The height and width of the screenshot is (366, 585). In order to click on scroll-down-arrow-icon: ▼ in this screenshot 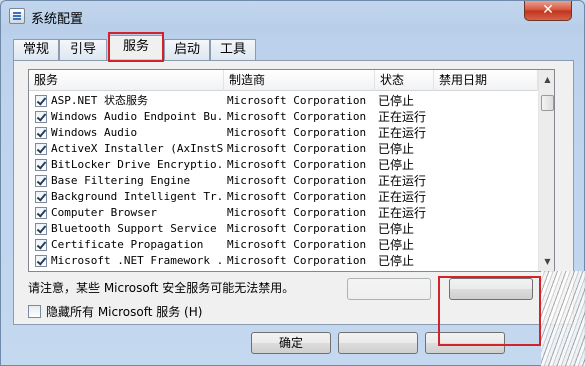, I will do `click(547, 261)`.